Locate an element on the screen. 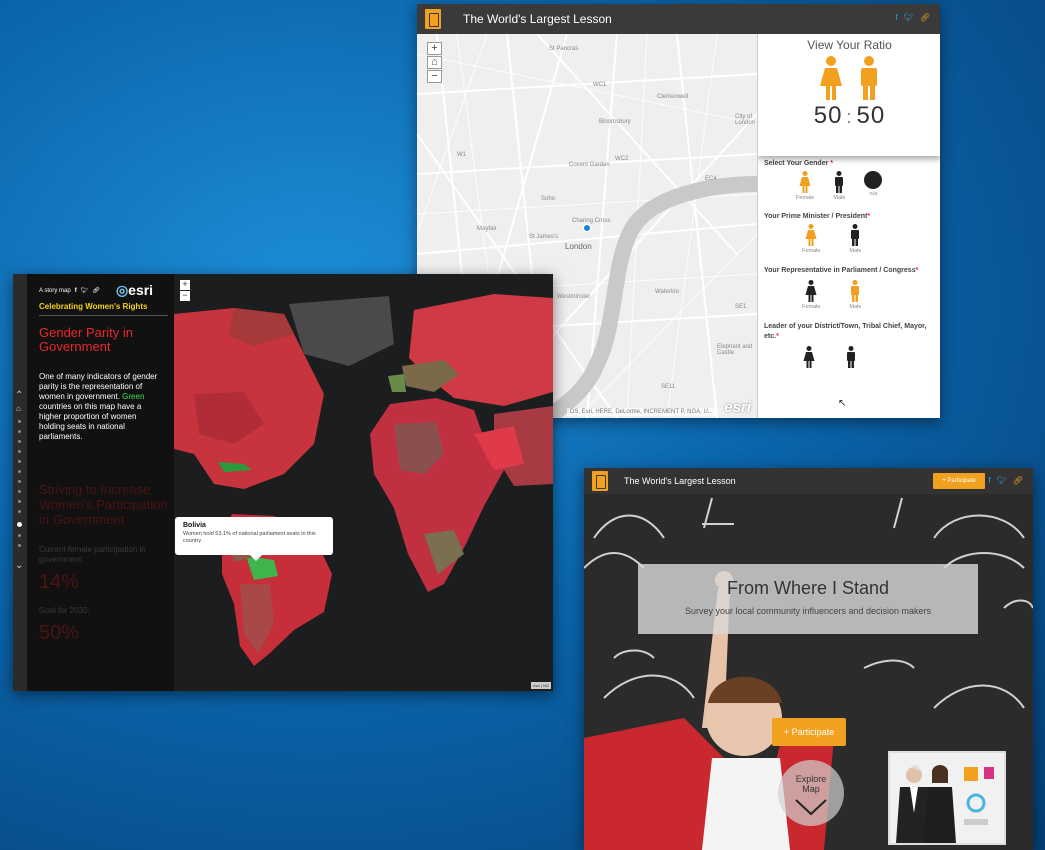 The width and height of the screenshot is (1045, 850). header-participate-button: + Participate is located at coordinates (959, 481).